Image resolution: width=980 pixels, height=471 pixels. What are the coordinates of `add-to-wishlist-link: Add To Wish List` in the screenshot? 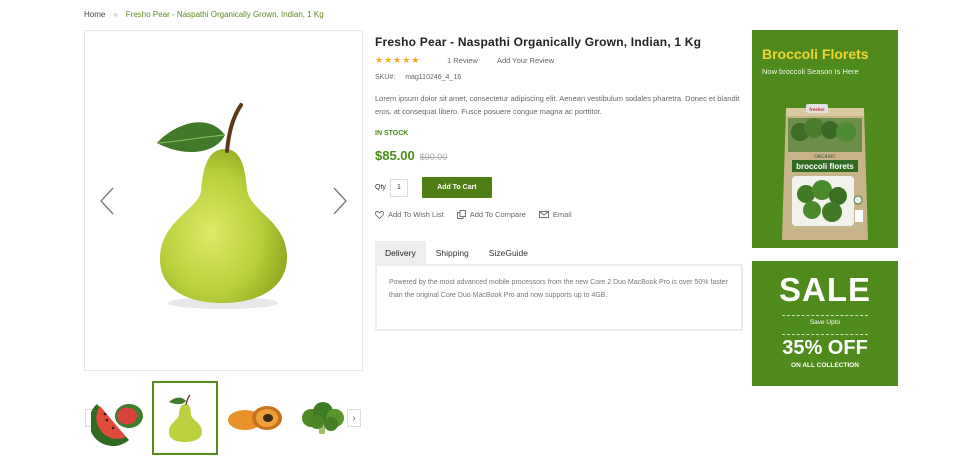 It's located at (409, 214).